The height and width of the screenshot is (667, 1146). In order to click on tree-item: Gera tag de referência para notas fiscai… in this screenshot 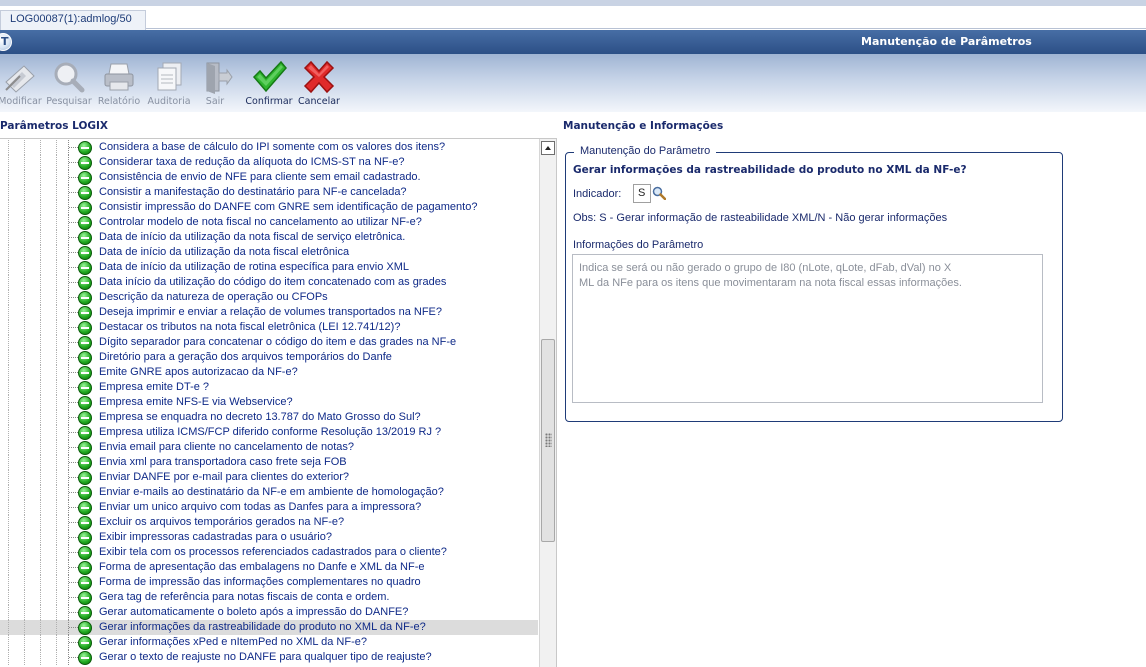, I will do `click(269, 597)`.